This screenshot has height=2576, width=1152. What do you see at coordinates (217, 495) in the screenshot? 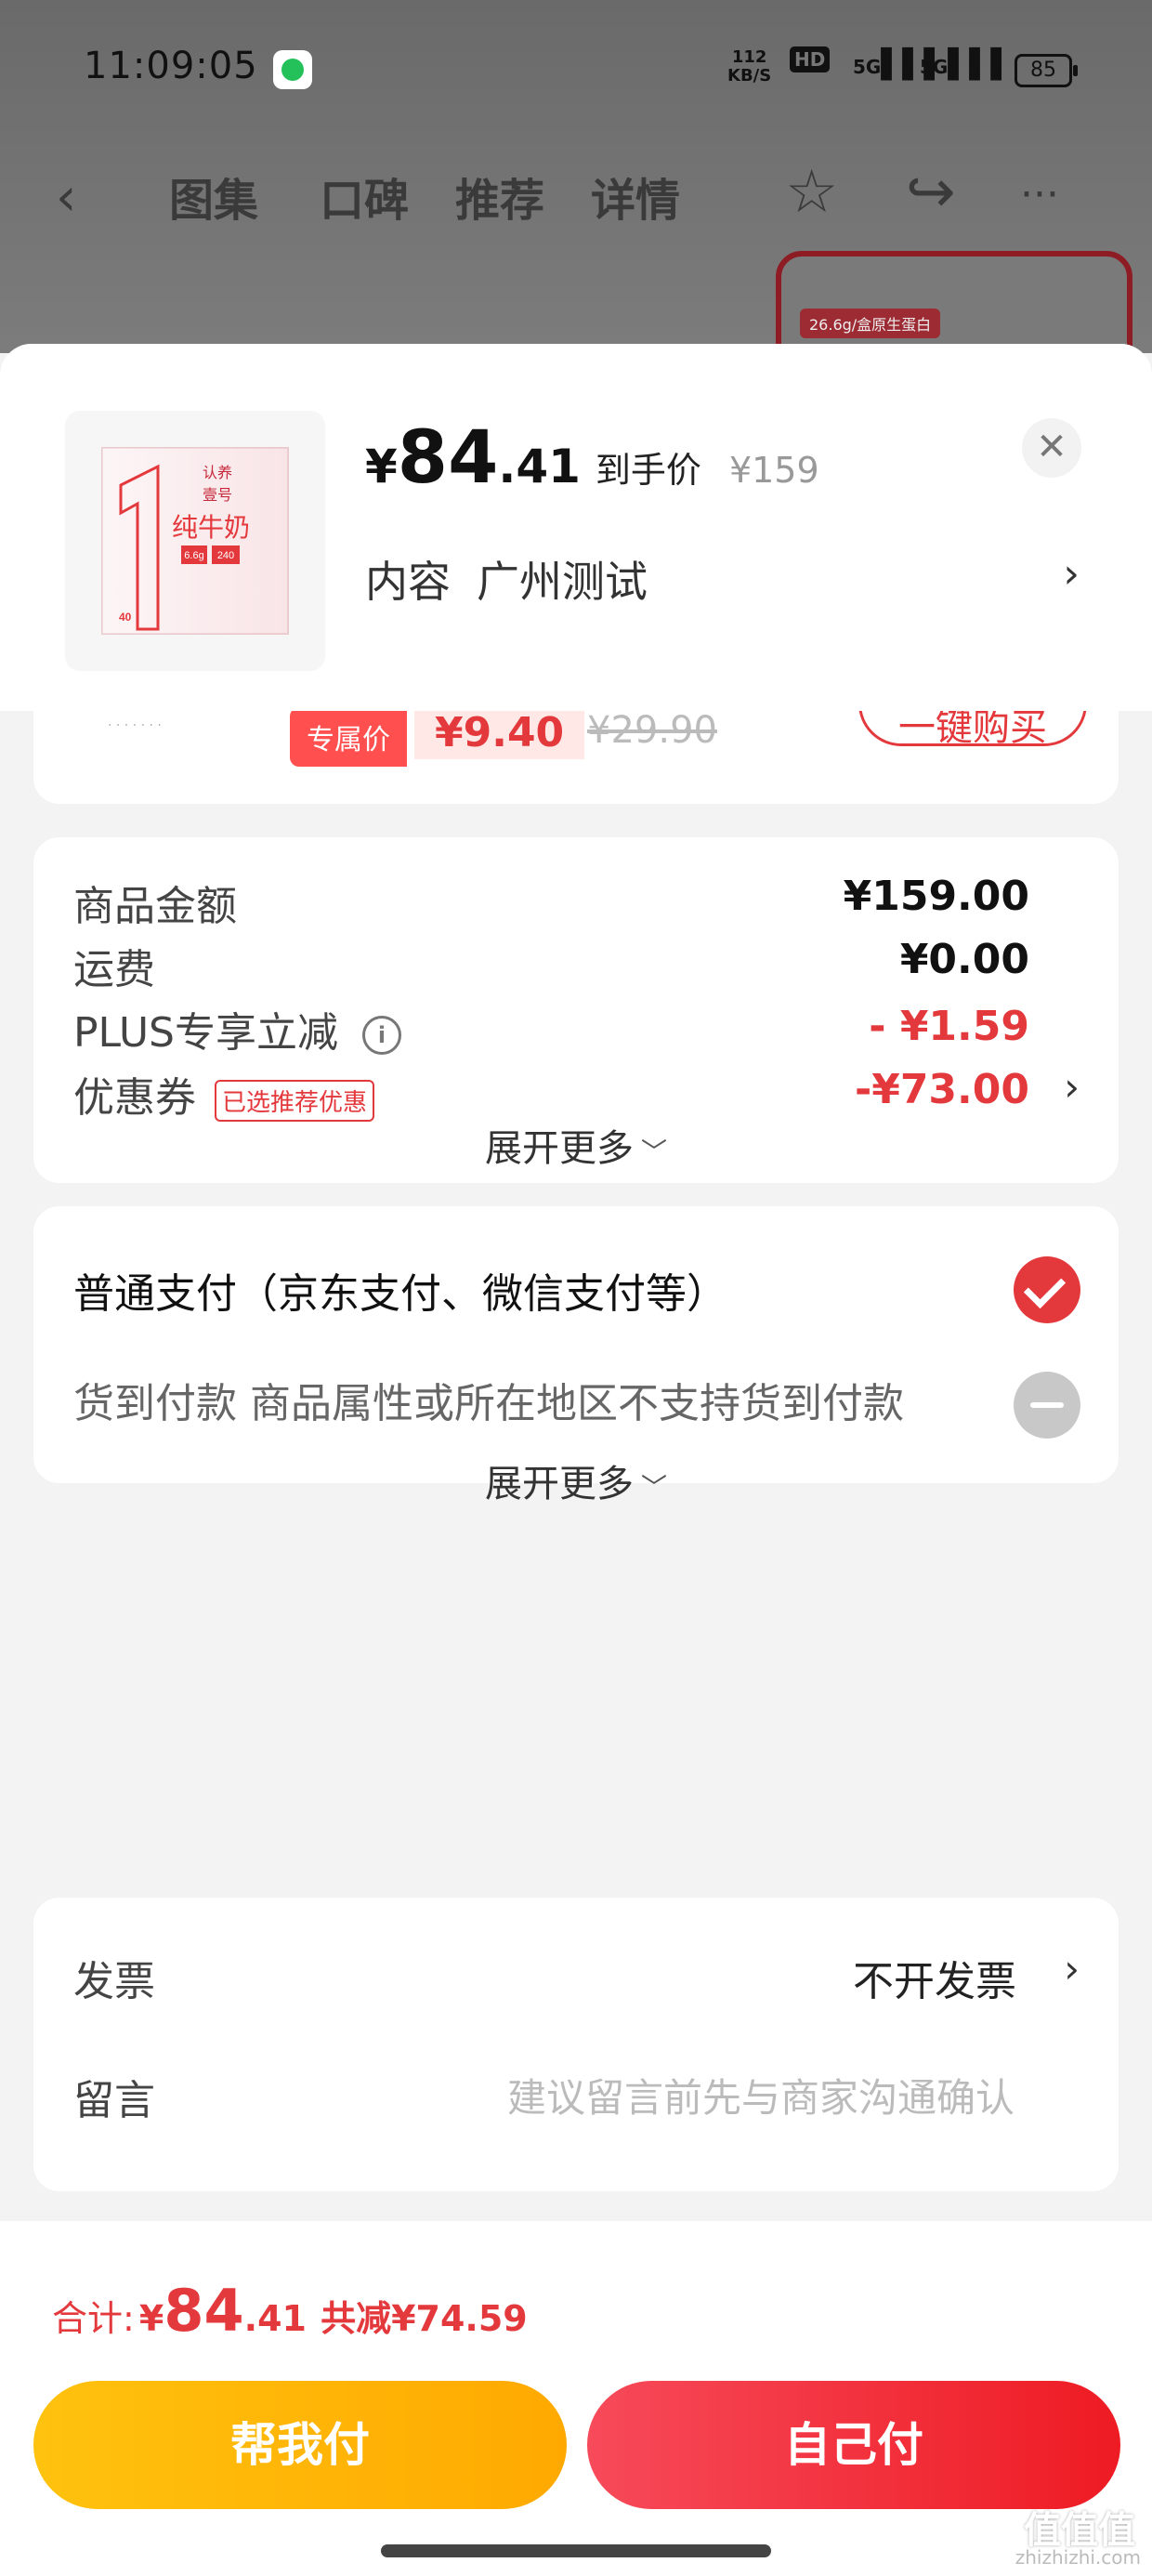
I see `product-series: 壹号` at bounding box center [217, 495].